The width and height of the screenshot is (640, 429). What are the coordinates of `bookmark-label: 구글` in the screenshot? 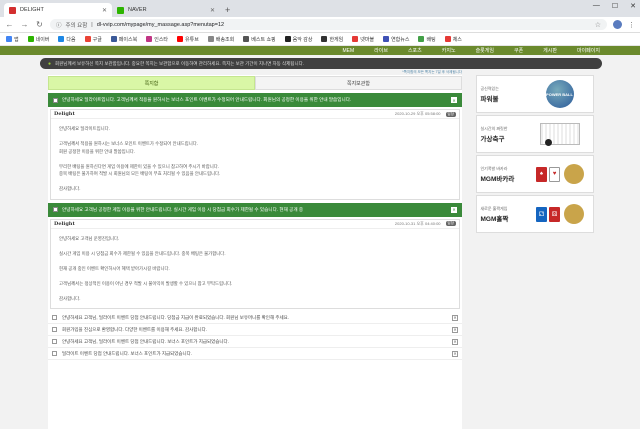 It's located at (97, 39).